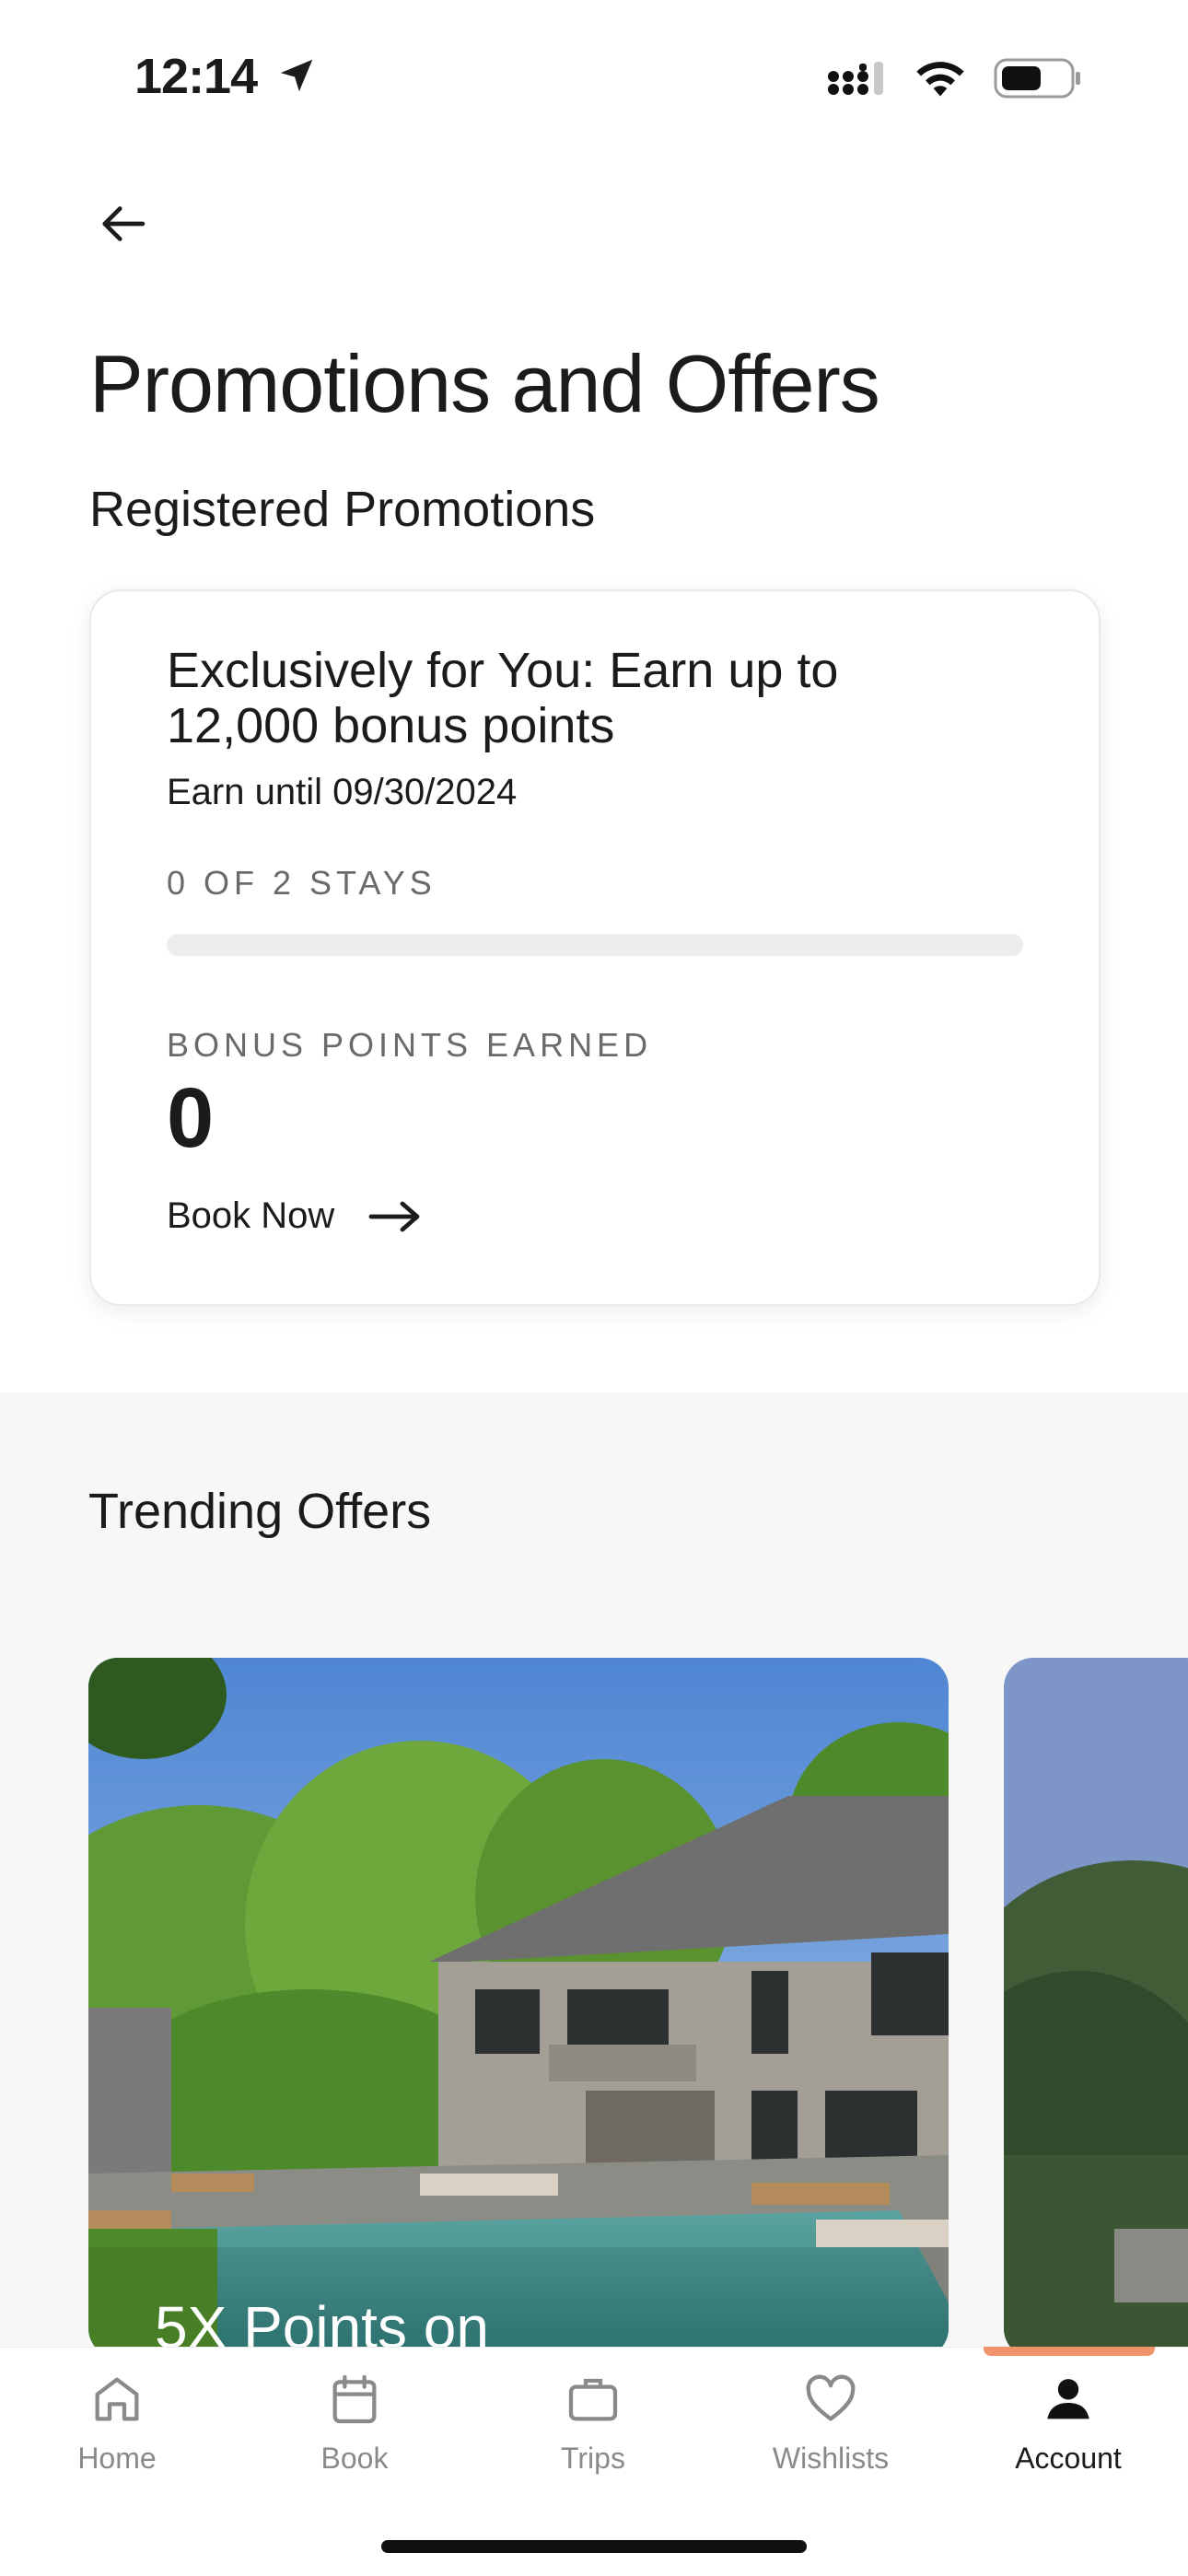 Image resolution: width=1188 pixels, height=2576 pixels. What do you see at coordinates (594, 2547) in the screenshot?
I see `home-indicator` at bounding box center [594, 2547].